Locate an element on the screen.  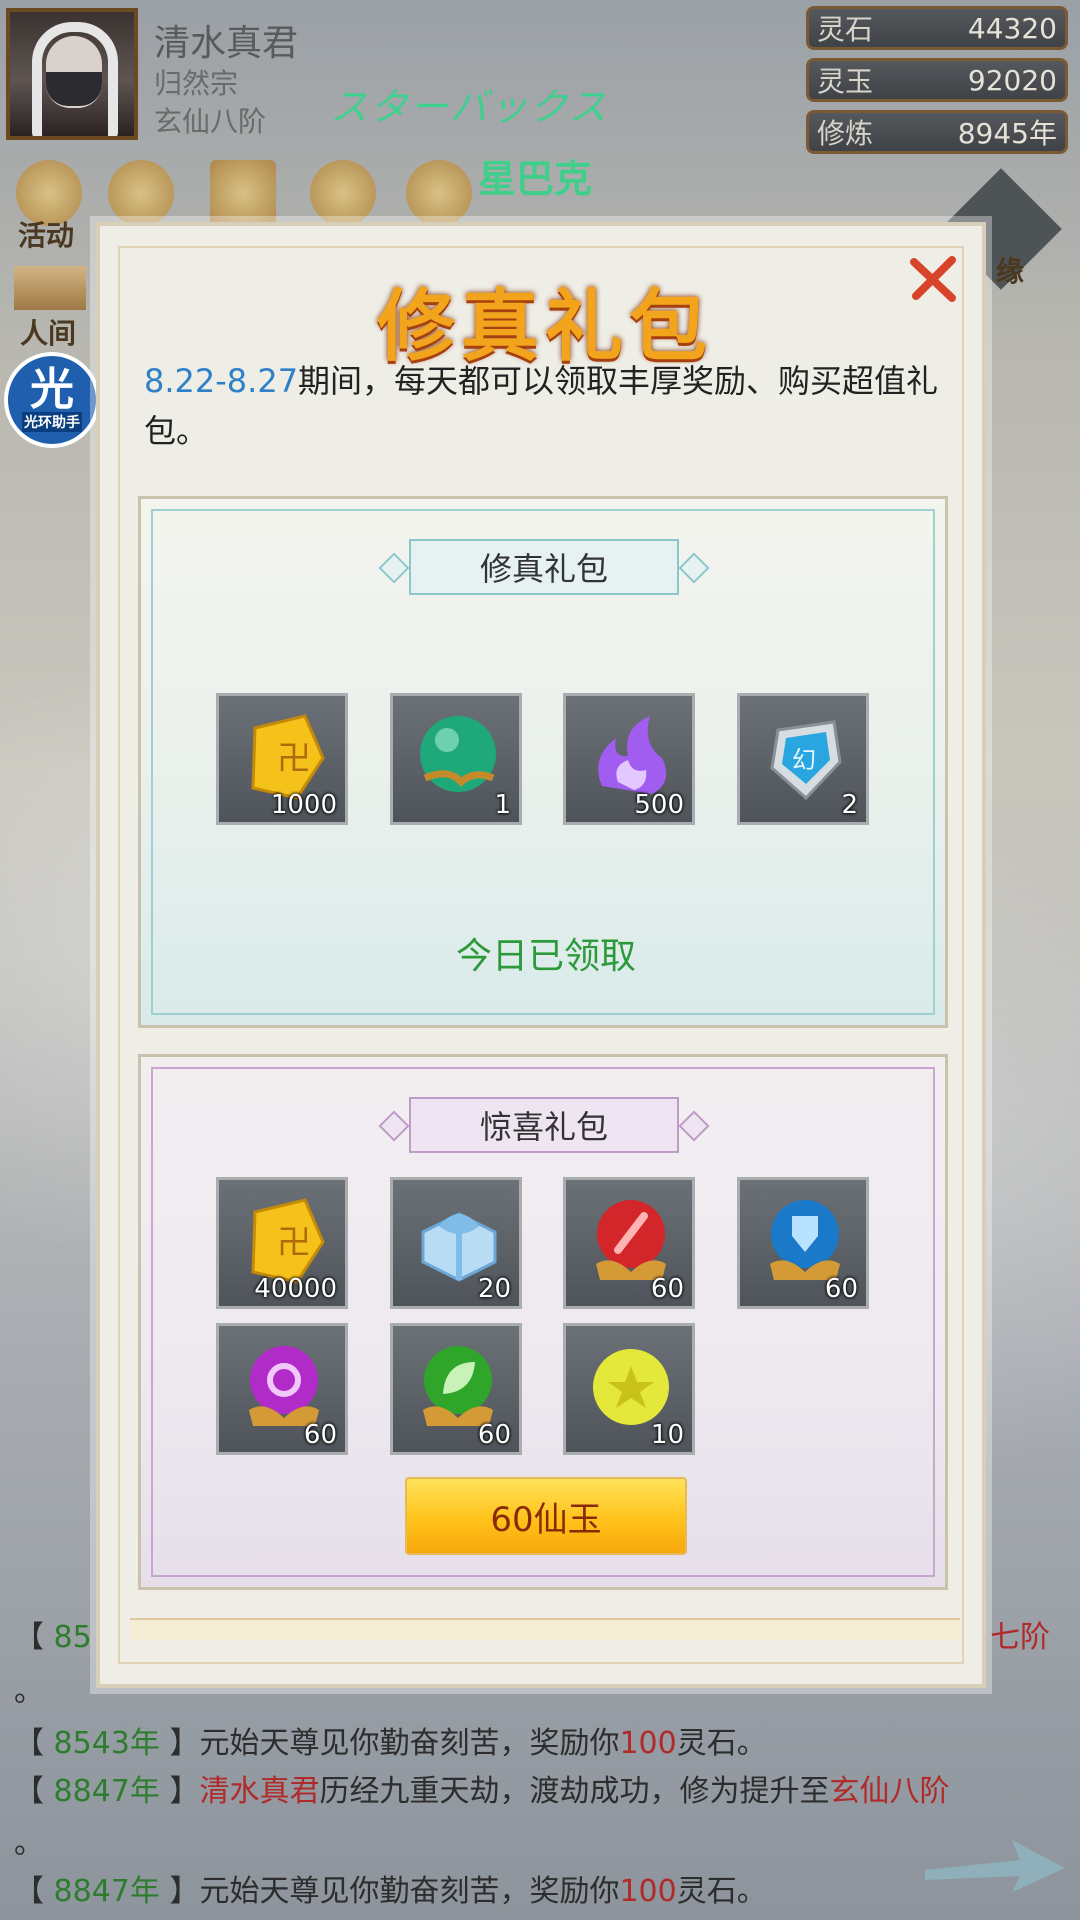
log-line-partial: 【 85 is located at coordinates (53, 1637).